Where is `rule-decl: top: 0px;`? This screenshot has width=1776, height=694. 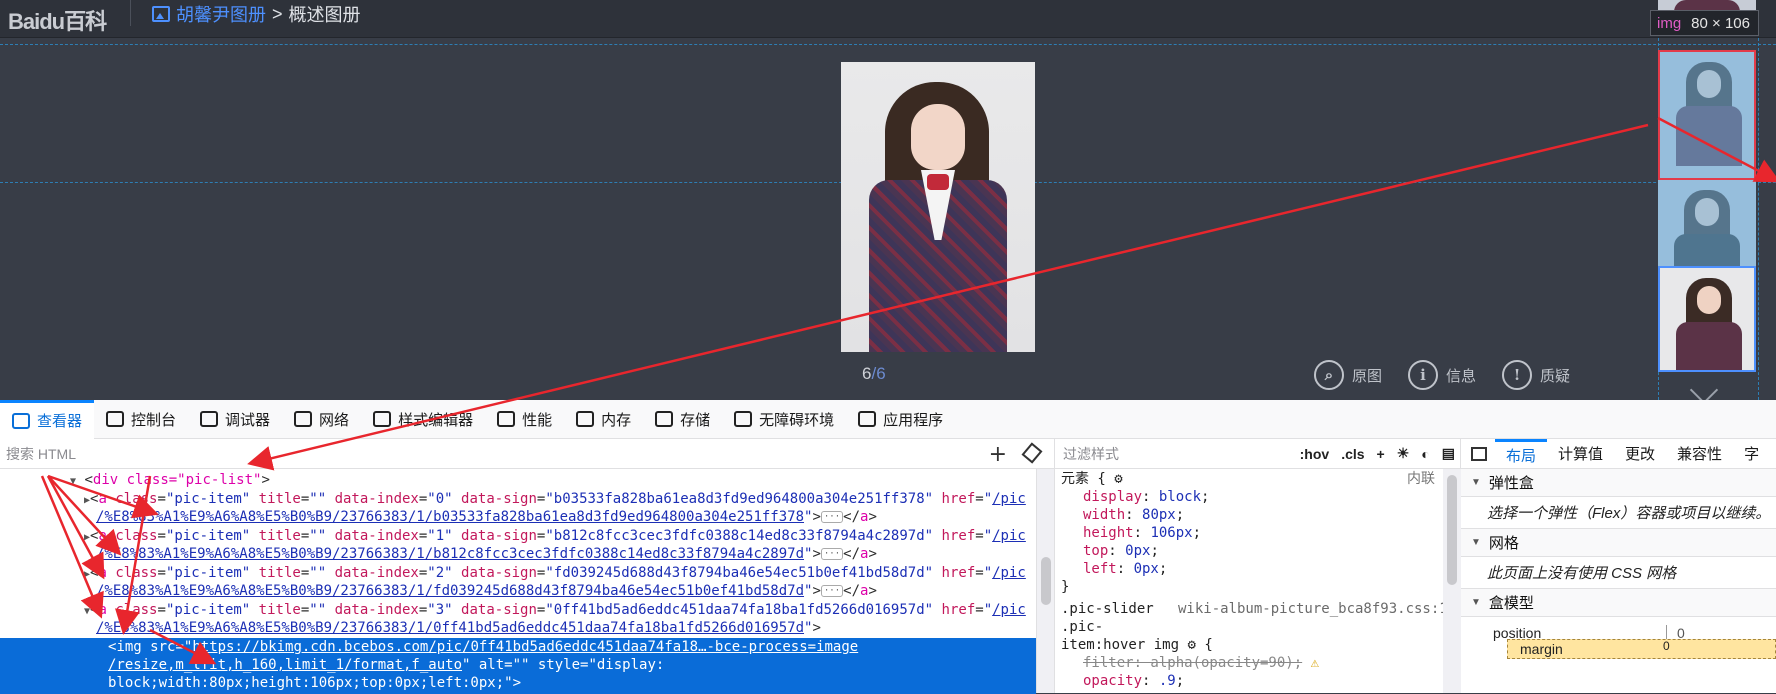 rule-decl: top: 0px; is located at coordinates (1121, 552).